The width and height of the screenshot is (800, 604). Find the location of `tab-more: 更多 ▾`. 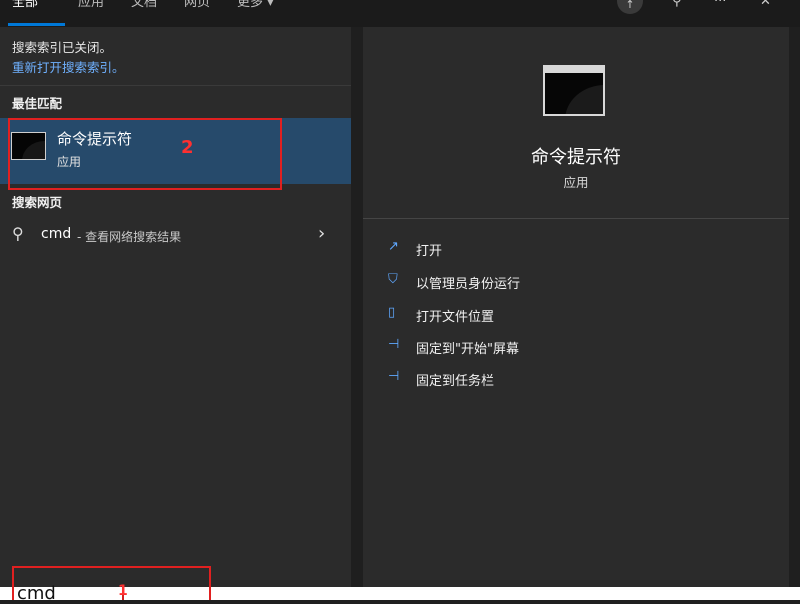

tab-more: 更多 ▾ is located at coordinates (255, 6).